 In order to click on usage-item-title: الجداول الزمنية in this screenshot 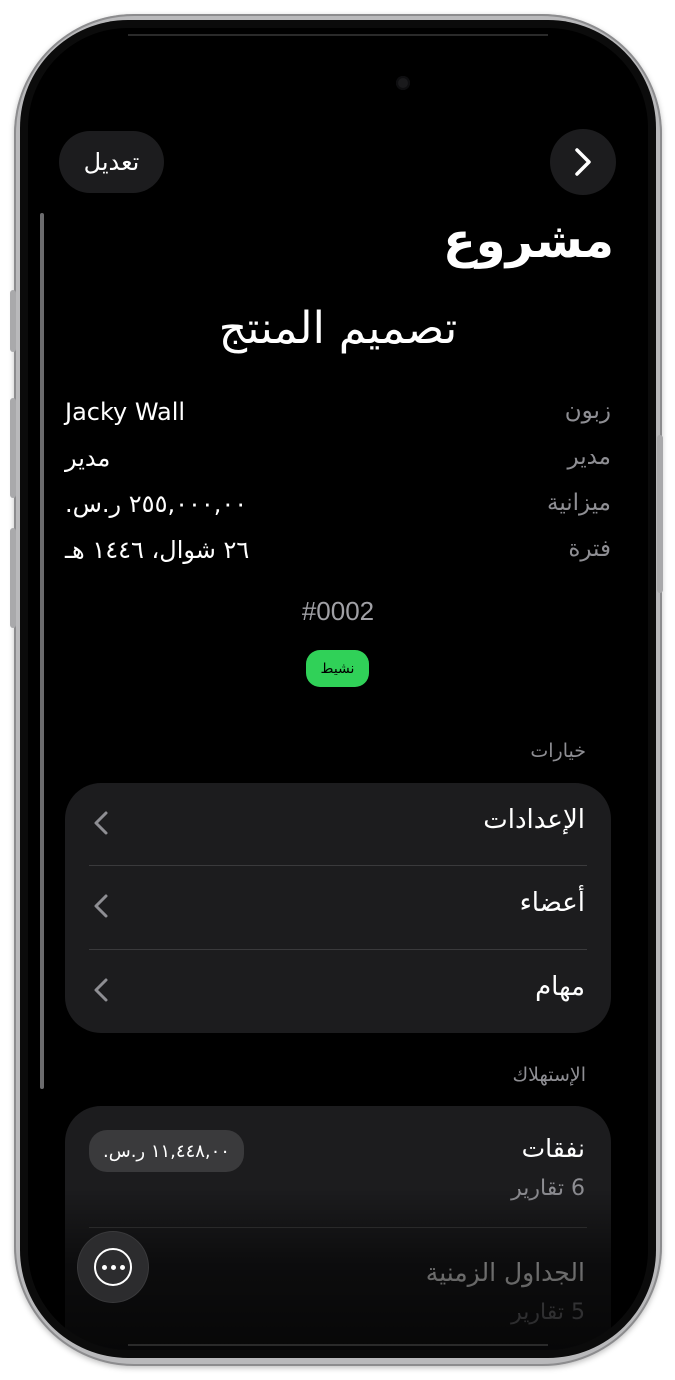, I will do `click(505, 1272)`.